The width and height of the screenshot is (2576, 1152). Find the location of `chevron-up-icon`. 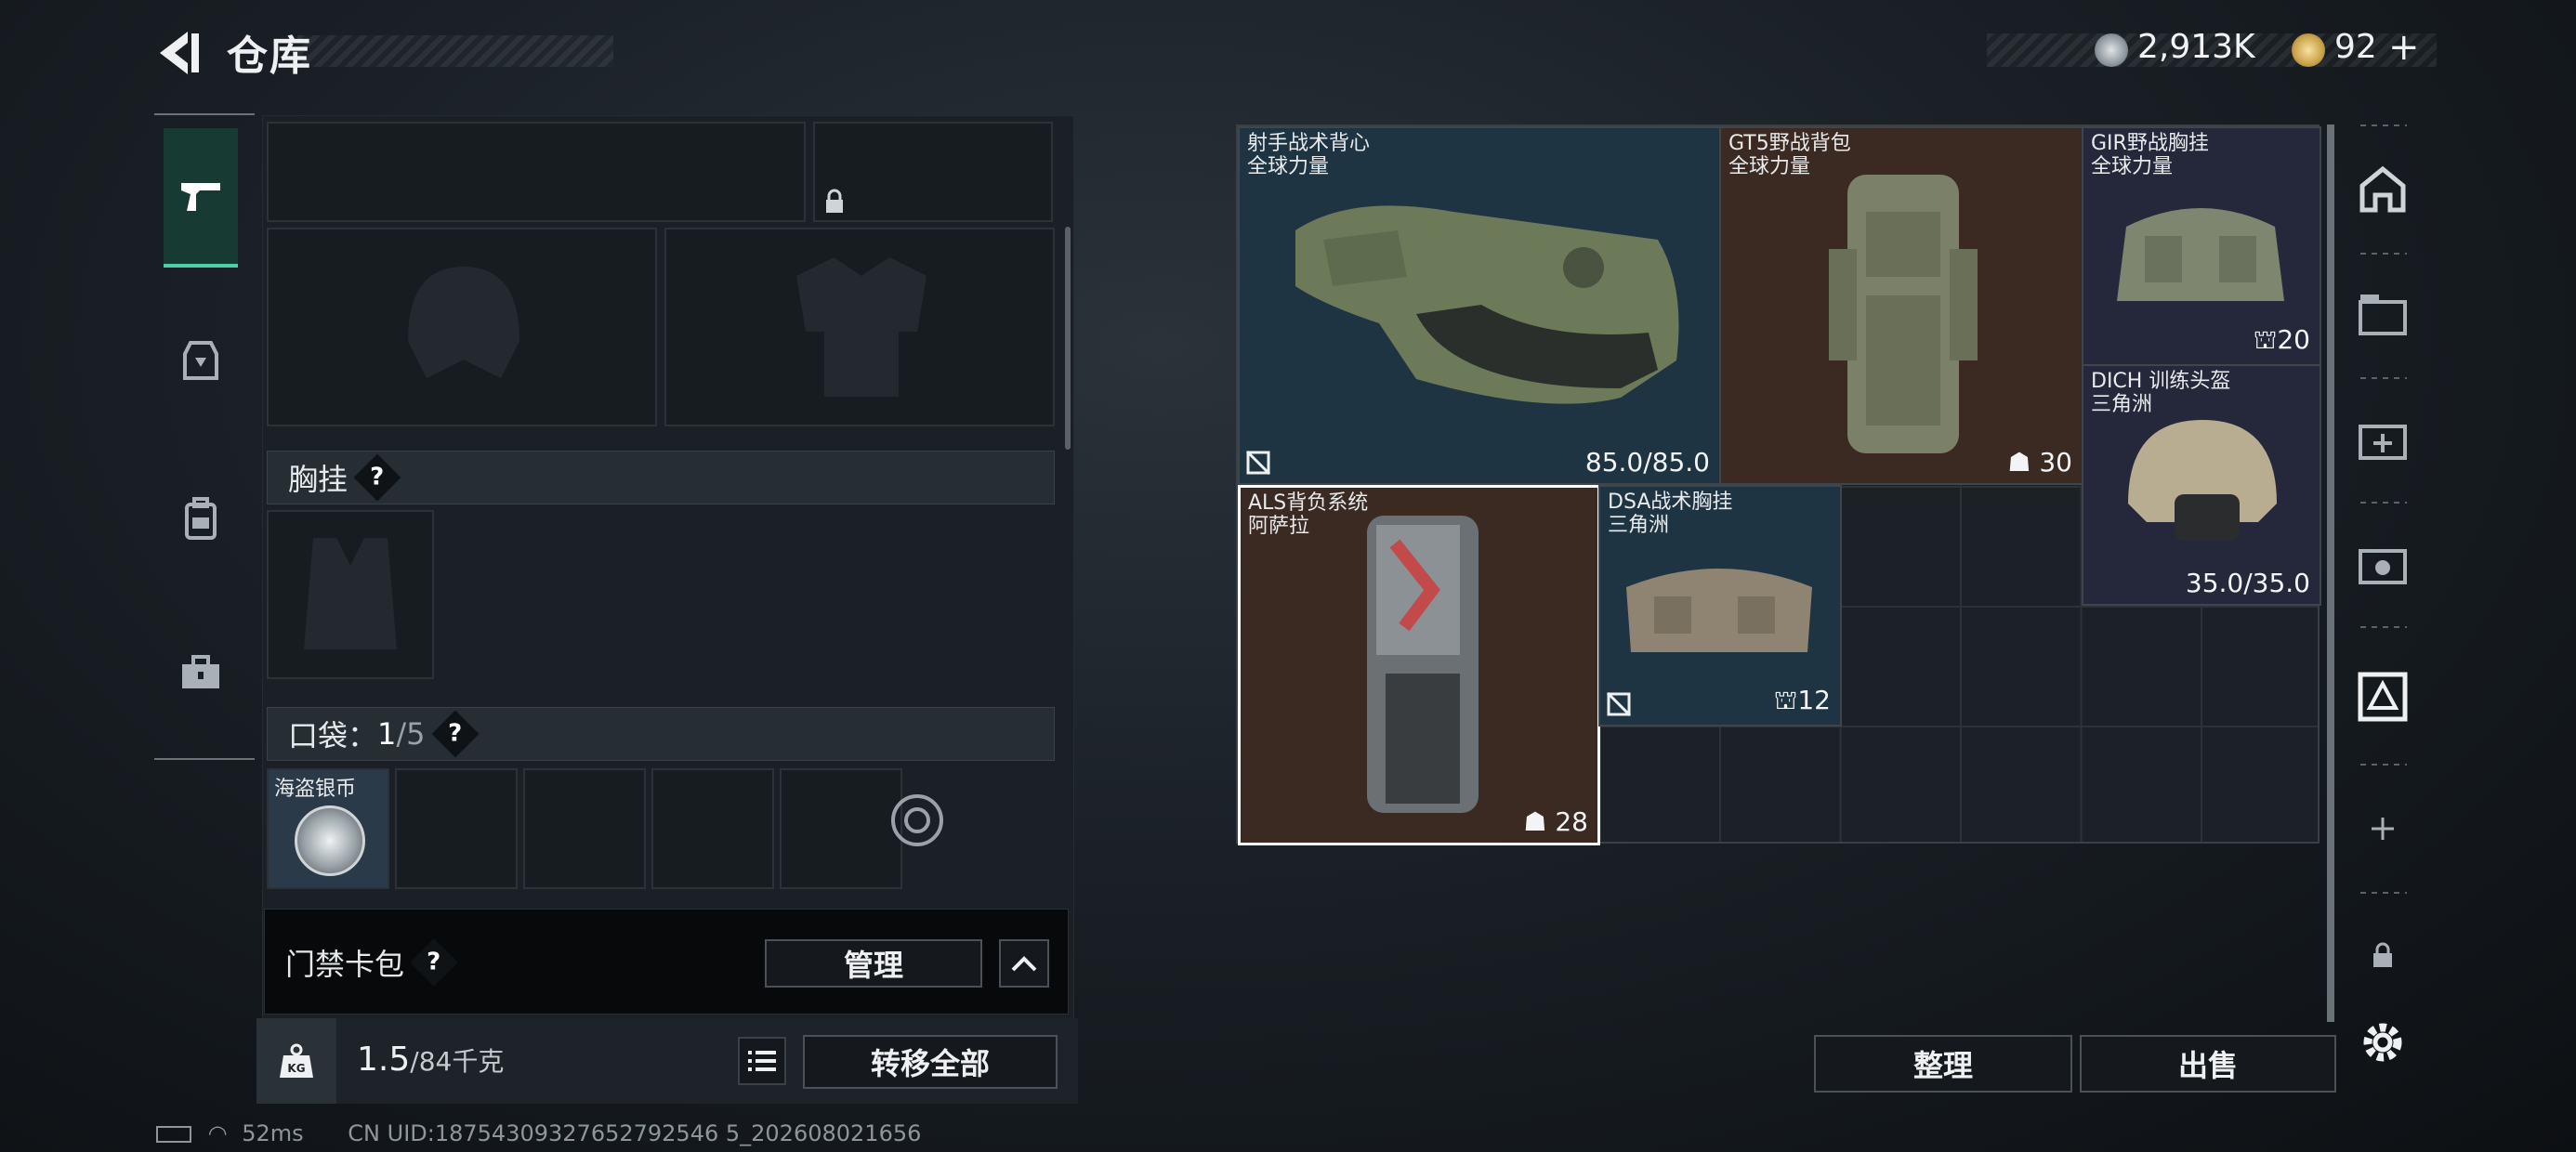

chevron-up-icon is located at coordinates (1024, 964).